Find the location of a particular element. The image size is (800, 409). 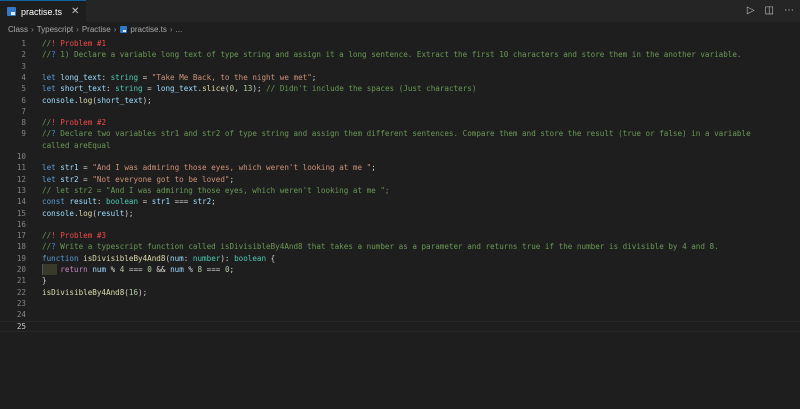

tab-practise-ts: practise.ts ✕ is located at coordinates (43, 11).